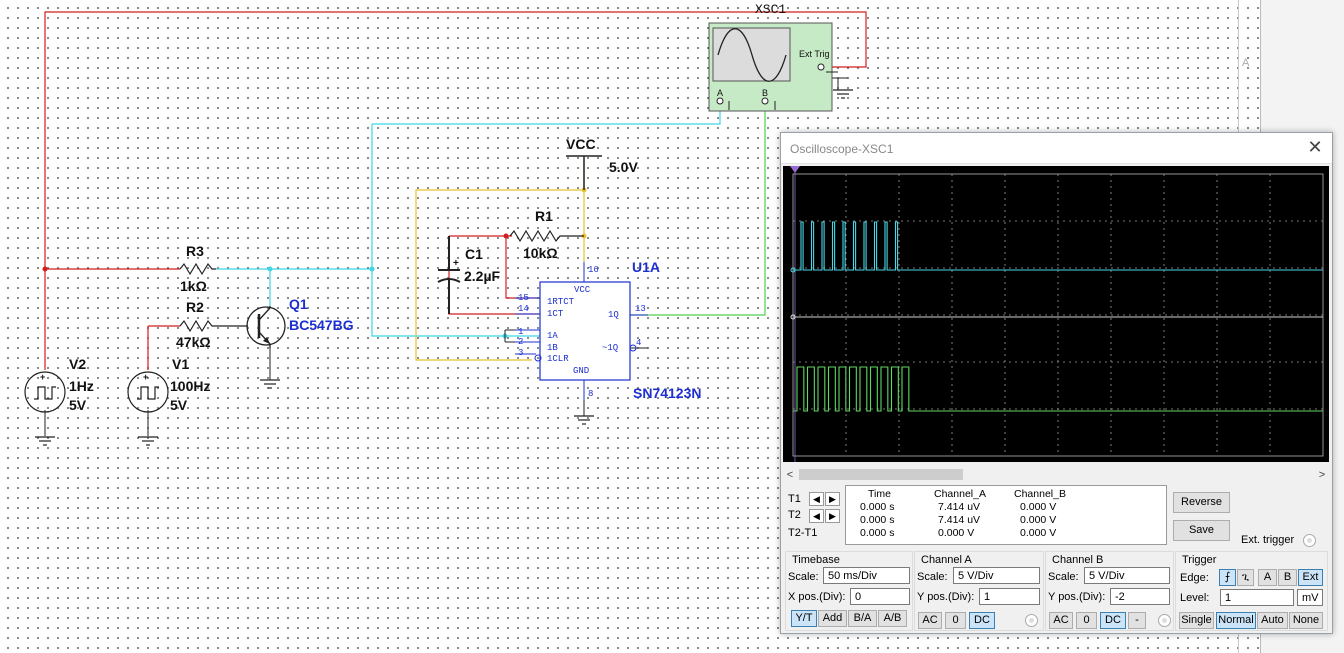  What do you see at coordinates (1322, 475) in the screenshot?
I see `scroll-right-icon: >` at bounding box center [1322, 475].